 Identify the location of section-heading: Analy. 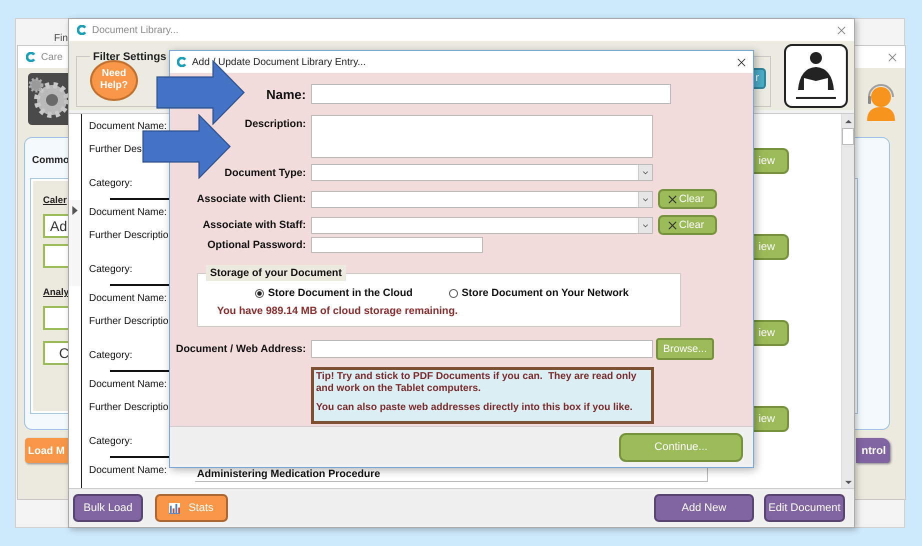
(56, 293).